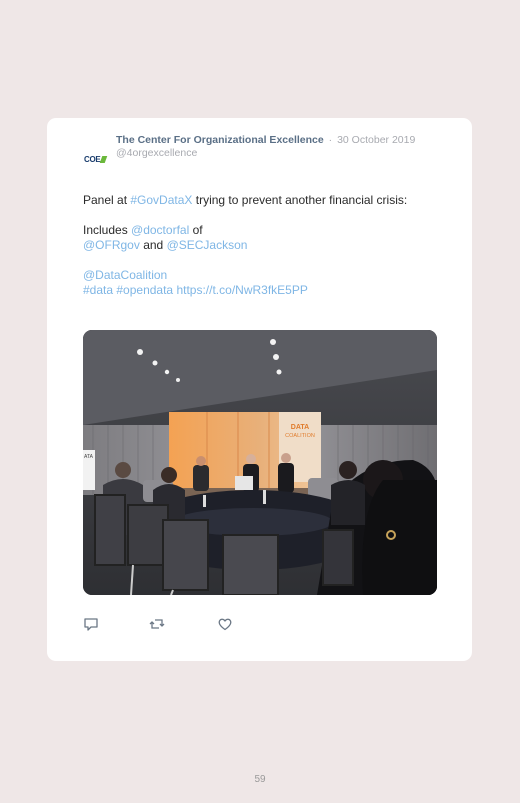 The height and width of the screenshot is (803, 520). I want to click on text-segment: Panel at, so click(107, 200).